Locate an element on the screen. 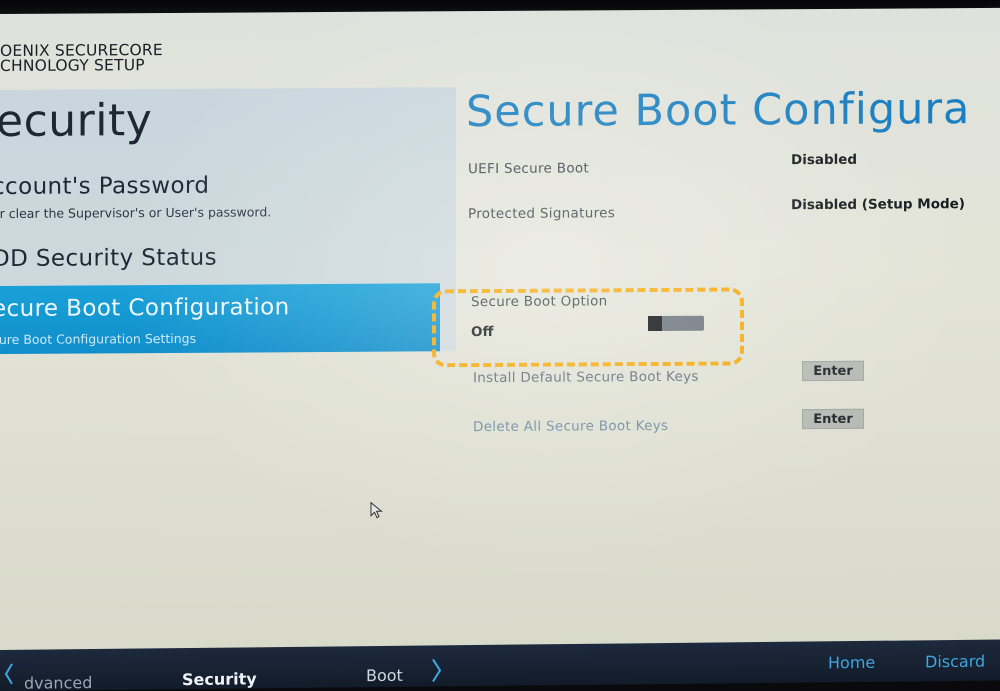 This screenshot has width=1000, height=691. brand-logo-text: OENIX SECURECORE CHNOLOGY SETUP is located at coordinates (81, 58).